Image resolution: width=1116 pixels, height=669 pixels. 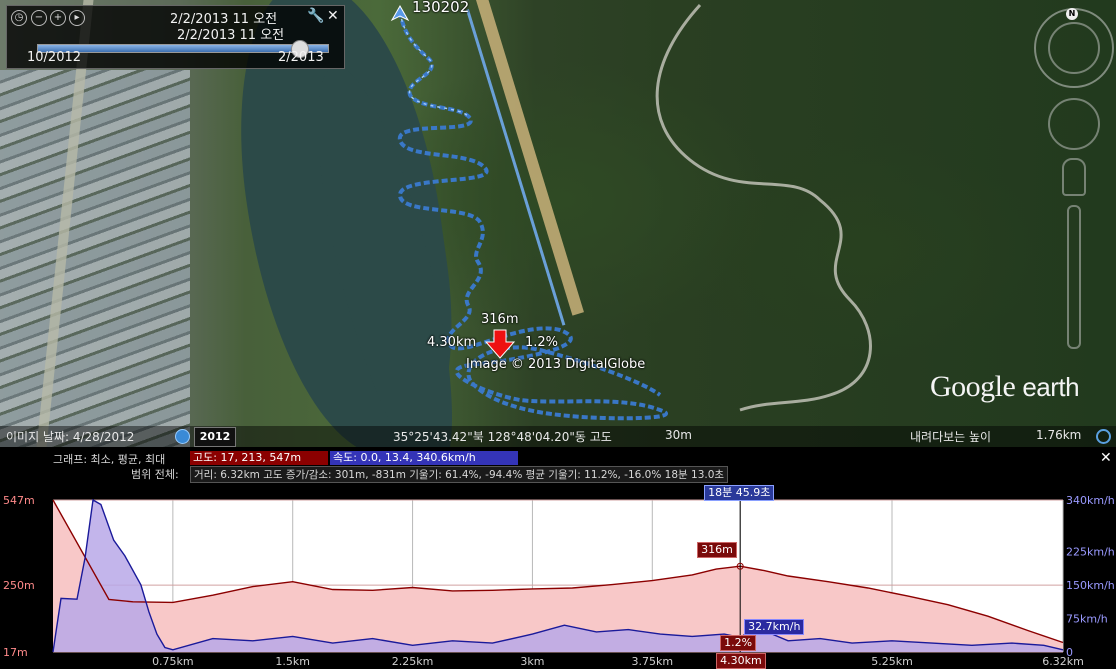 What do you see at coordinates (774, 627) in the screenshot?
I see `cursor-speed-badge: 32.7km/h` at bounding box center [774, 627].